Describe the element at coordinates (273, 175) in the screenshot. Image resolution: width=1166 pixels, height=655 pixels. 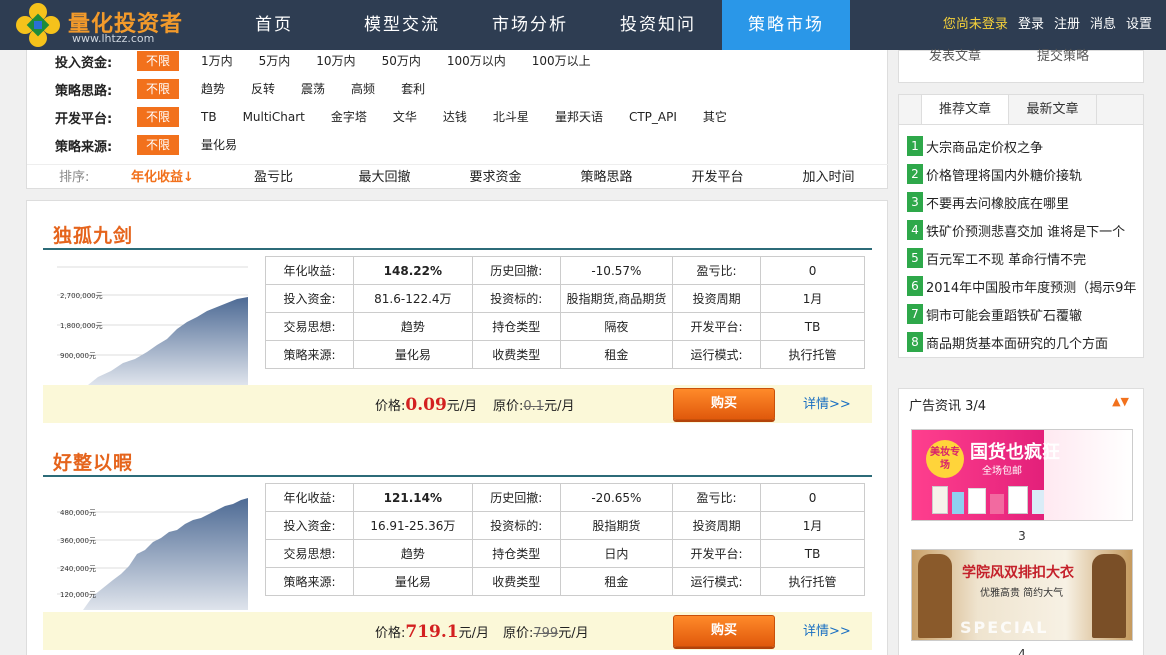
I see `sort-profit-loss-ratio: 盈亏比` at that location.